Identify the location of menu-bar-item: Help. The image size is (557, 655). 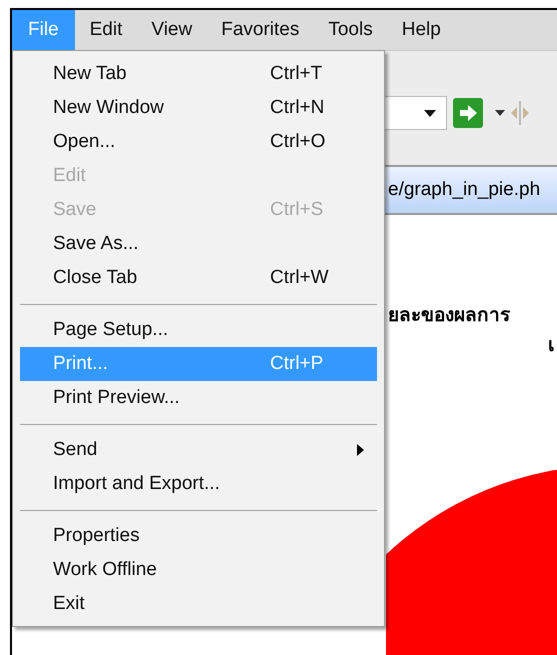
(421, 30).